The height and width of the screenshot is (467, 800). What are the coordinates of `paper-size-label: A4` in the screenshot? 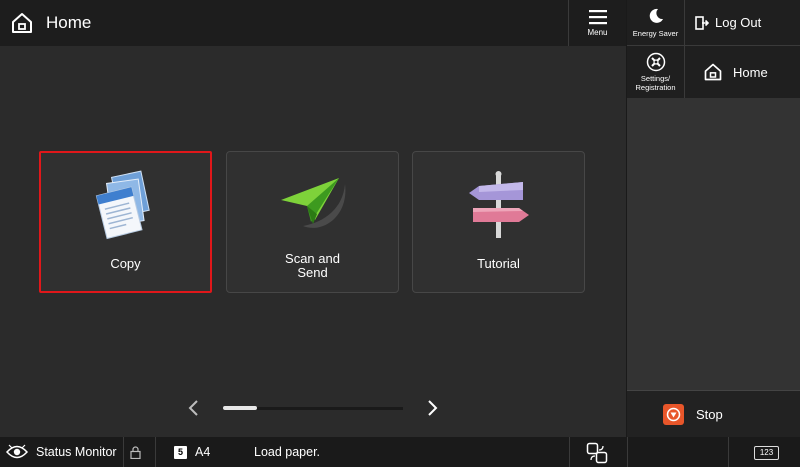 It's located at (203, 452).